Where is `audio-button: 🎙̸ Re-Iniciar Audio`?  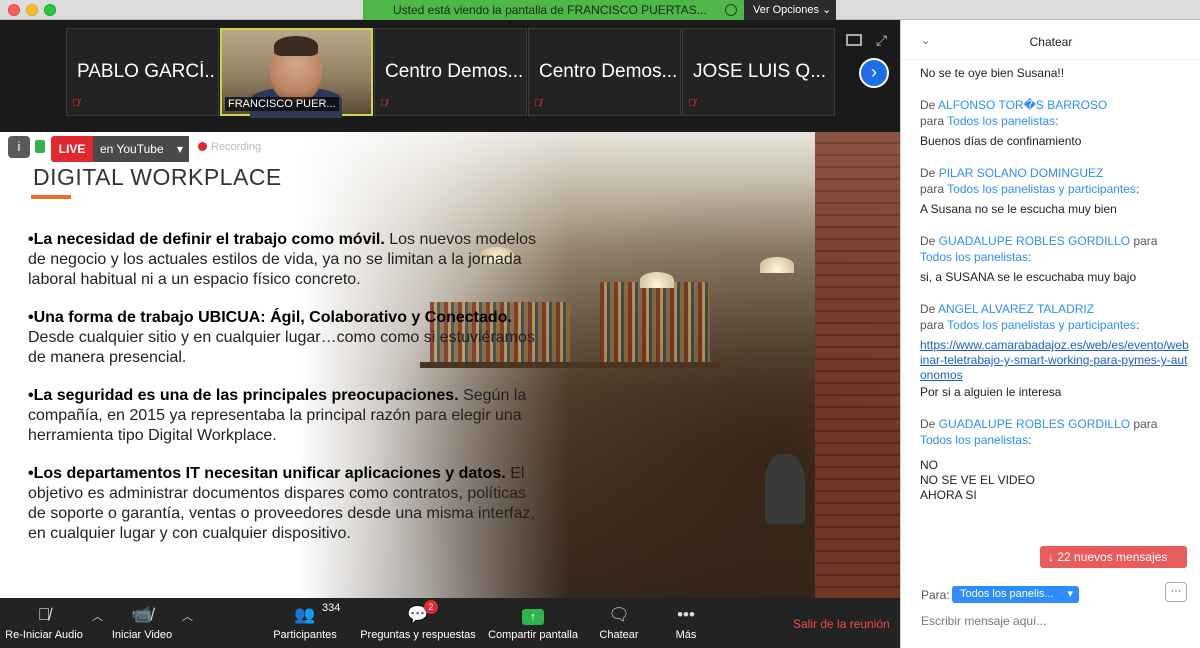
audio-button: 🎙̸ Re-Iniciar Audio is located at coordinates (44, 622).